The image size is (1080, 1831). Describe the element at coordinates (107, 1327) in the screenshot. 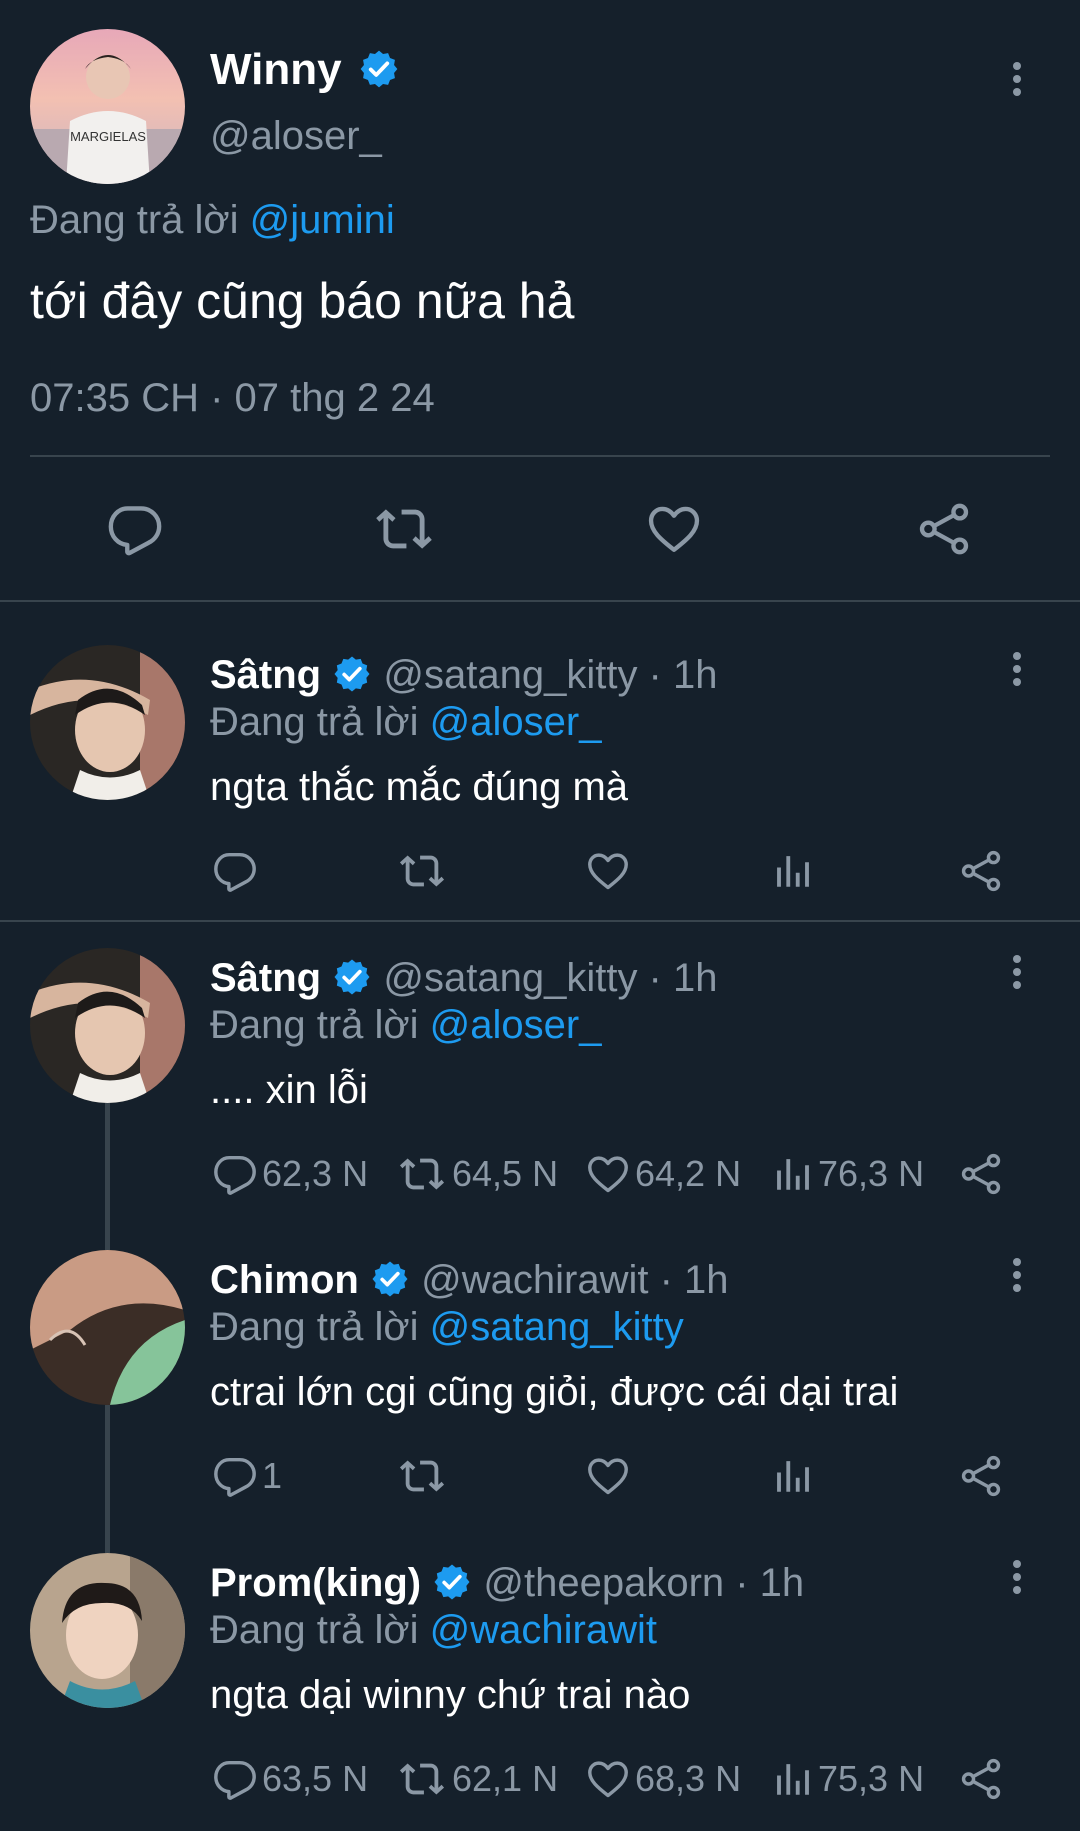

I see `avatar-chimon` at that location.